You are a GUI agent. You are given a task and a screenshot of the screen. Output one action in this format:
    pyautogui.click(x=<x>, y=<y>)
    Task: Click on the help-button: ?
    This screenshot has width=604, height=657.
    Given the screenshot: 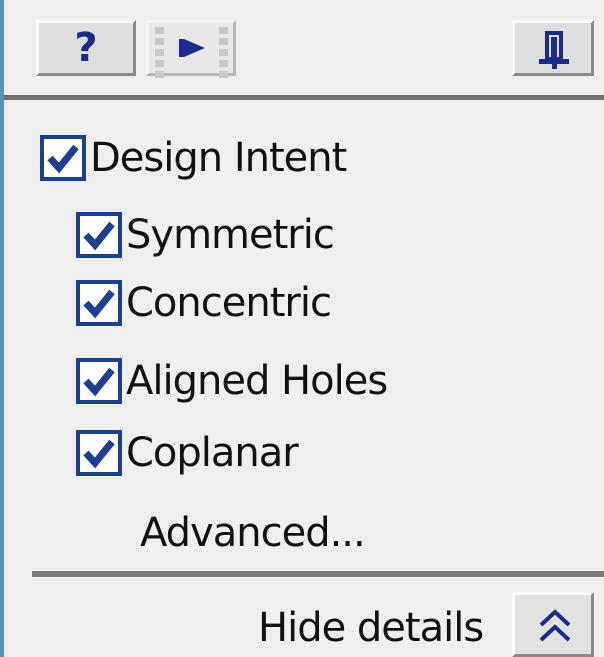 What is the action you would take?
    pyautogui.click(x=86, y=48)
    